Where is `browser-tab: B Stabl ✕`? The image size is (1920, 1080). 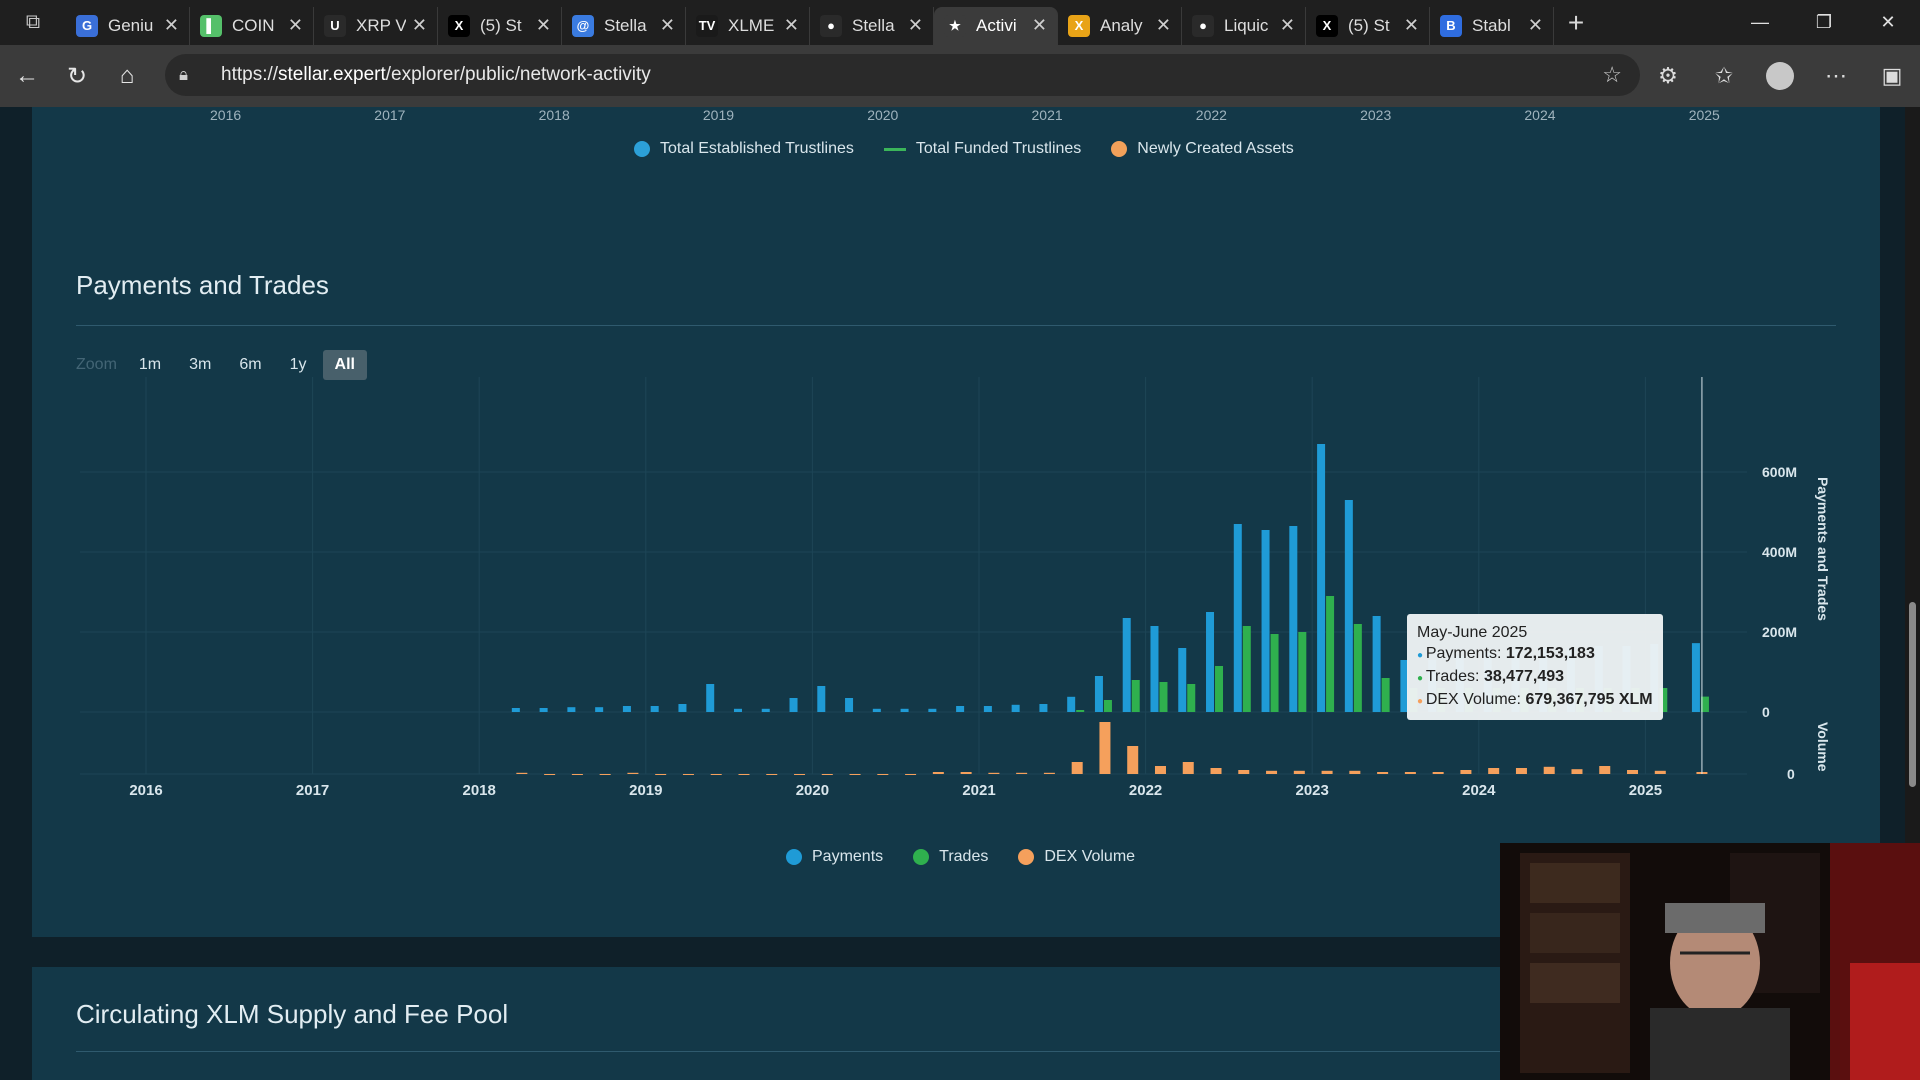
browser-tab: B Stabl ✕ is located at coordinates (1492, 25).